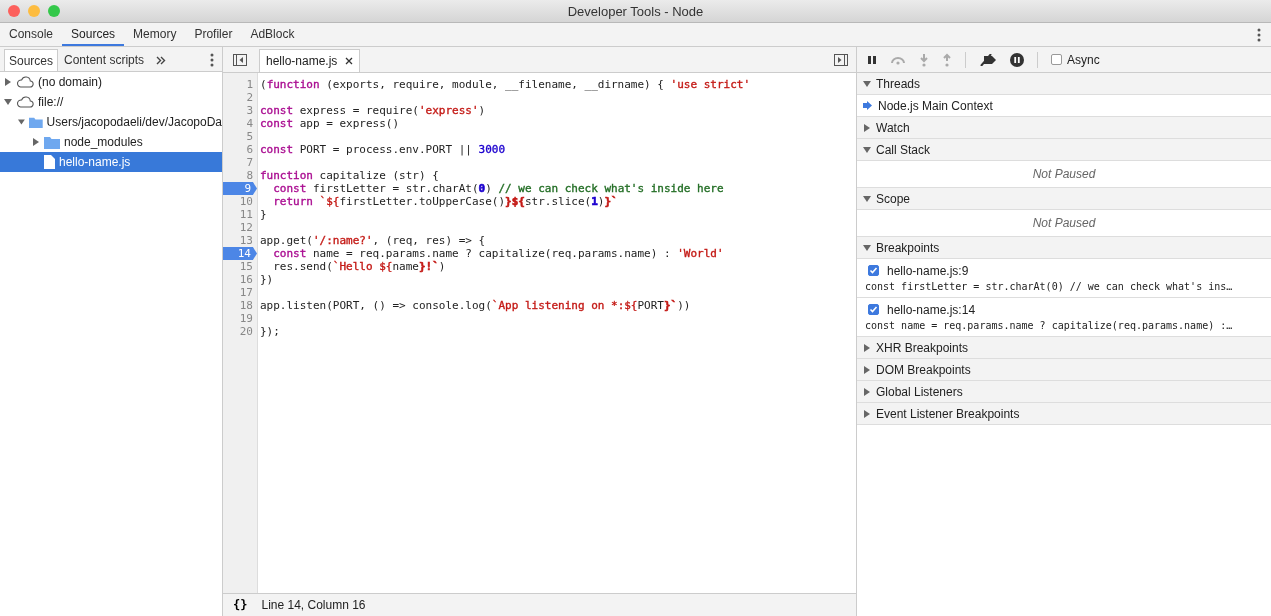 The height and width of the screenshot is (616, 1271). I want to click on file-icon, so click(49, 162).